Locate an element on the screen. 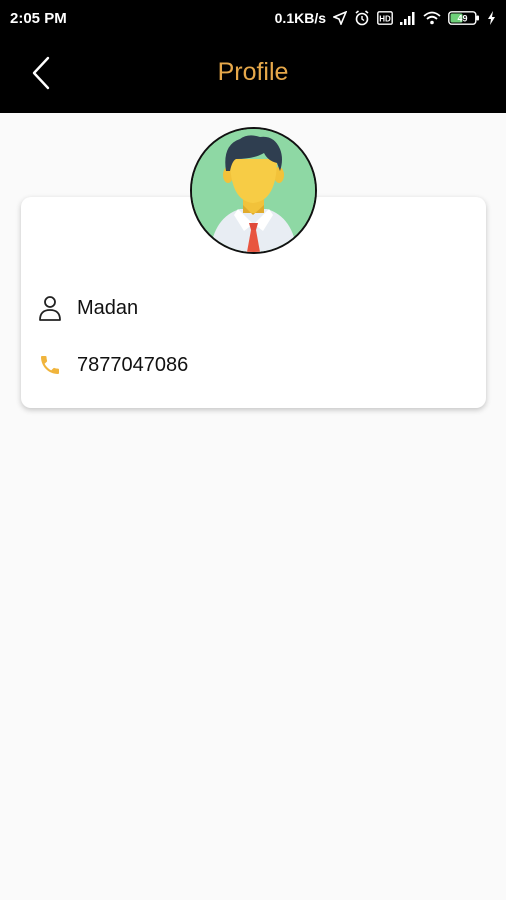  phone-row: 7877047086 is located at coordinates (112, 365).